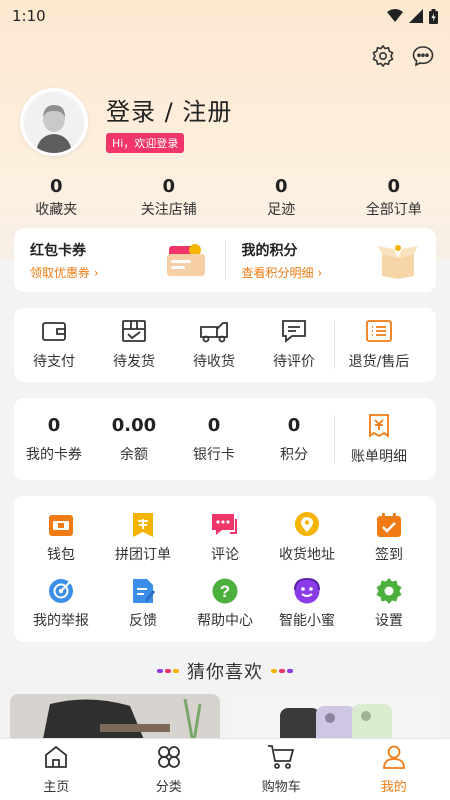  Describe the element at coordinates (143, 525) in the screenshot. I see `group-buy-icon` at that location.